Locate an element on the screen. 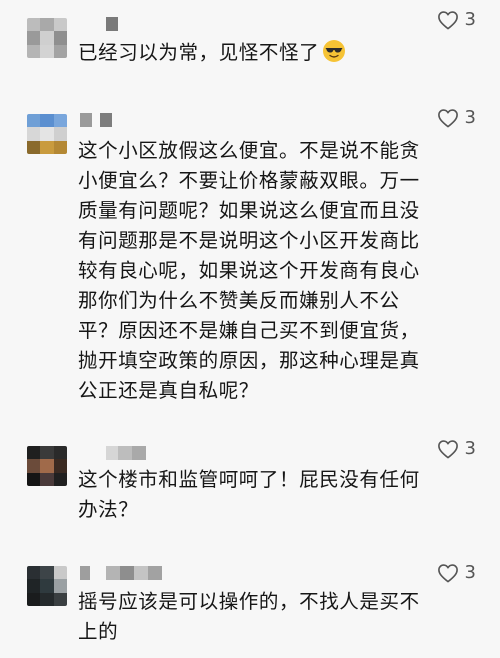 This screenshot has height=658, width=500. cool-sunglasses-emoji-icon is located at coordinates (334, 51).